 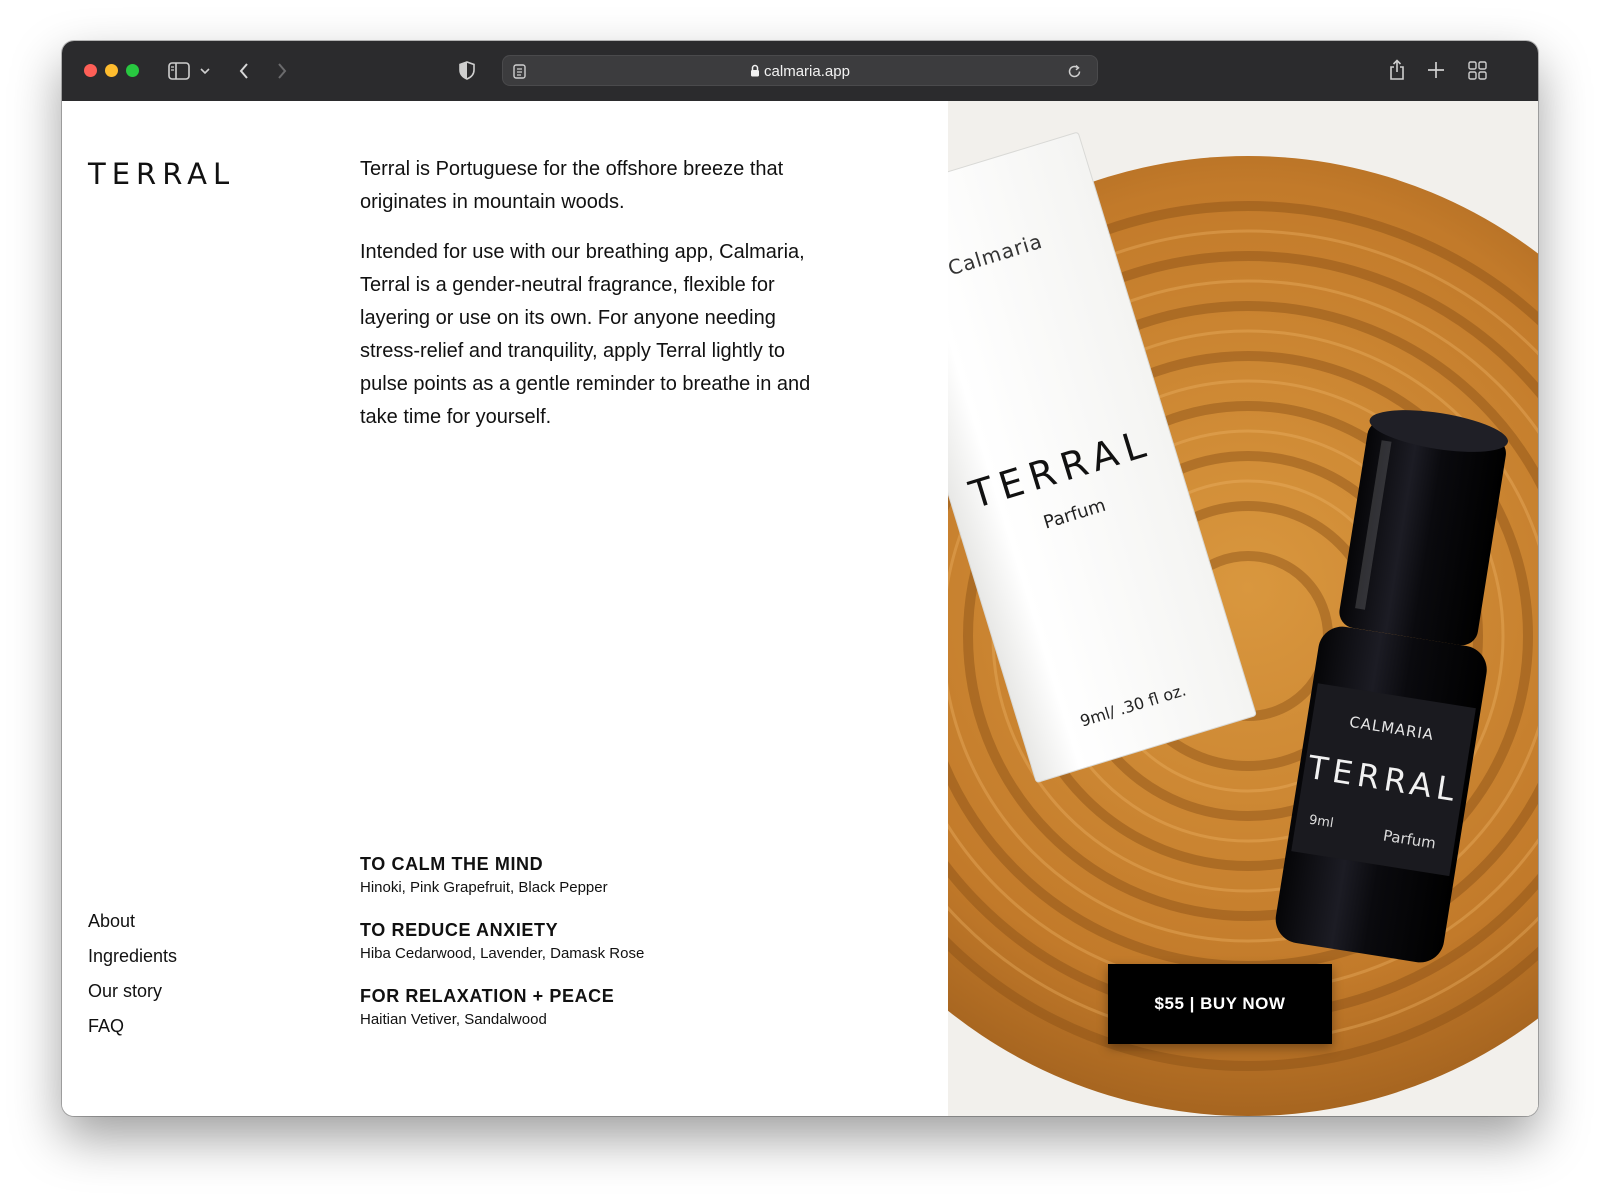 What do you see at coordinates (161, 174) in the screenshot?
I see `brand-logo: TERRAL` at bounding box center [161, 174].